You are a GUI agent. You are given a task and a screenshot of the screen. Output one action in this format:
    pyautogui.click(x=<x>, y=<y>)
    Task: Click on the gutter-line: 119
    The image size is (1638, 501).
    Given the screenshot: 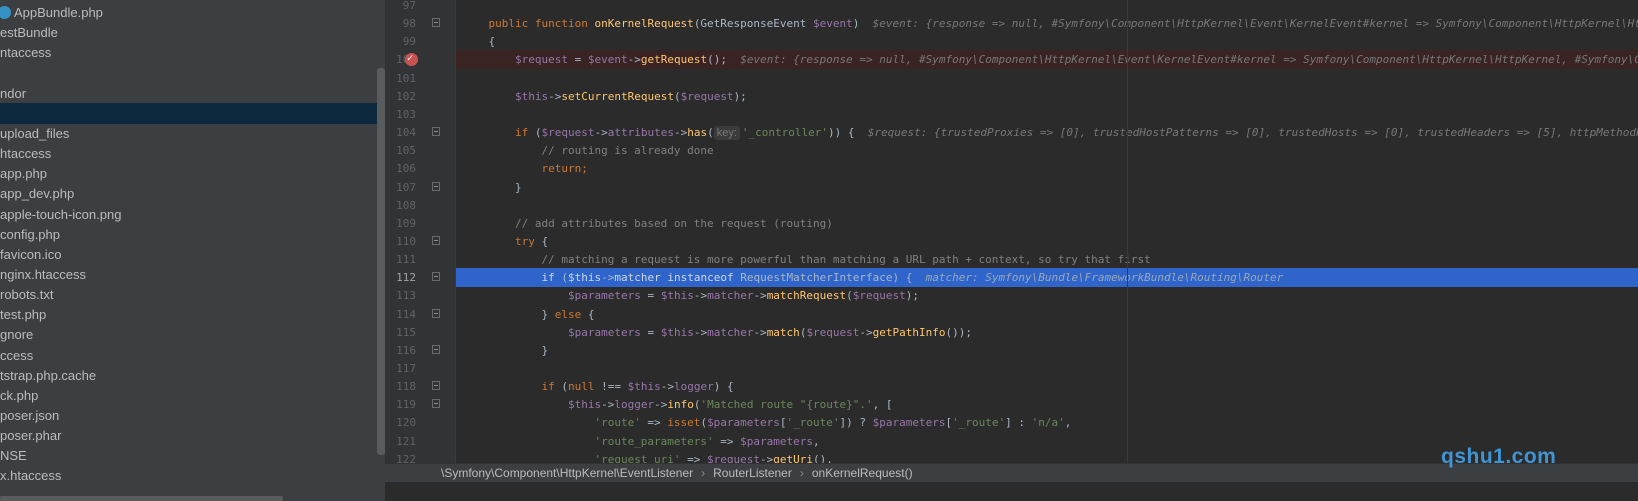 What is the action you would take?
    pyautogui.click(x=420, y=404)
    